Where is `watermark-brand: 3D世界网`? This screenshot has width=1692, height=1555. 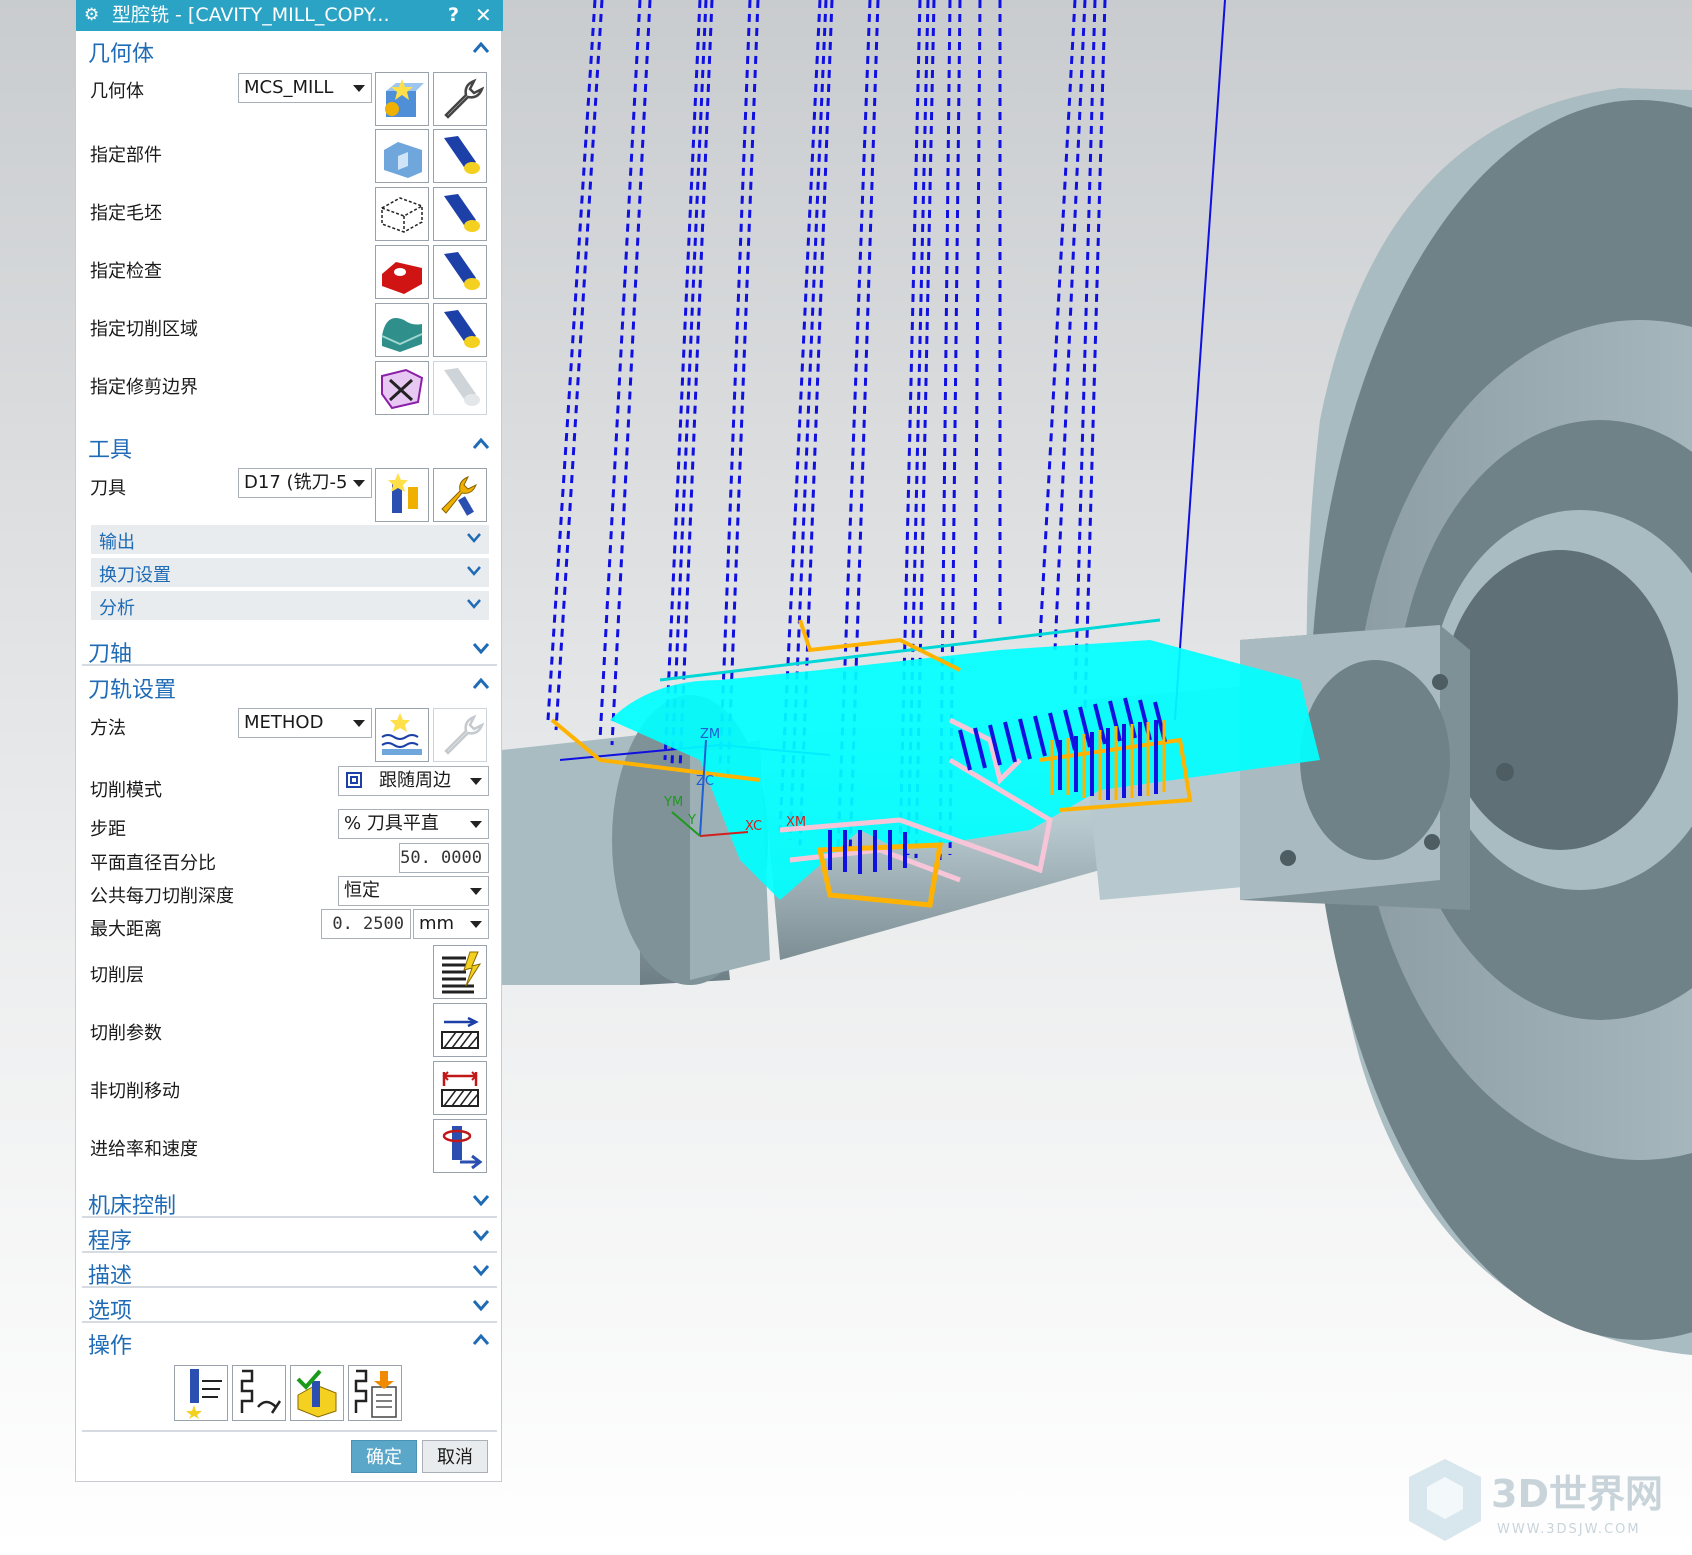
watermark-brand: 3D世界网 is located at coordinates (1577, 1494).